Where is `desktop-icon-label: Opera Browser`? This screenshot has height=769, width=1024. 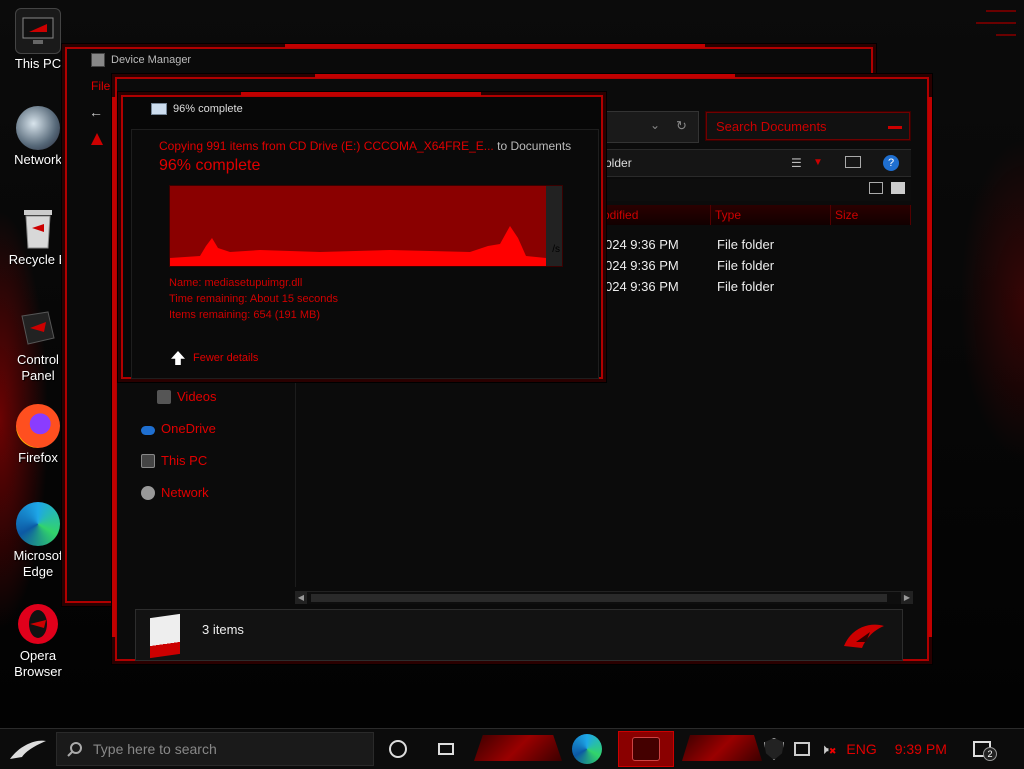
desktop-icon-label: Opera Browser is located at coordinates (38, 663).